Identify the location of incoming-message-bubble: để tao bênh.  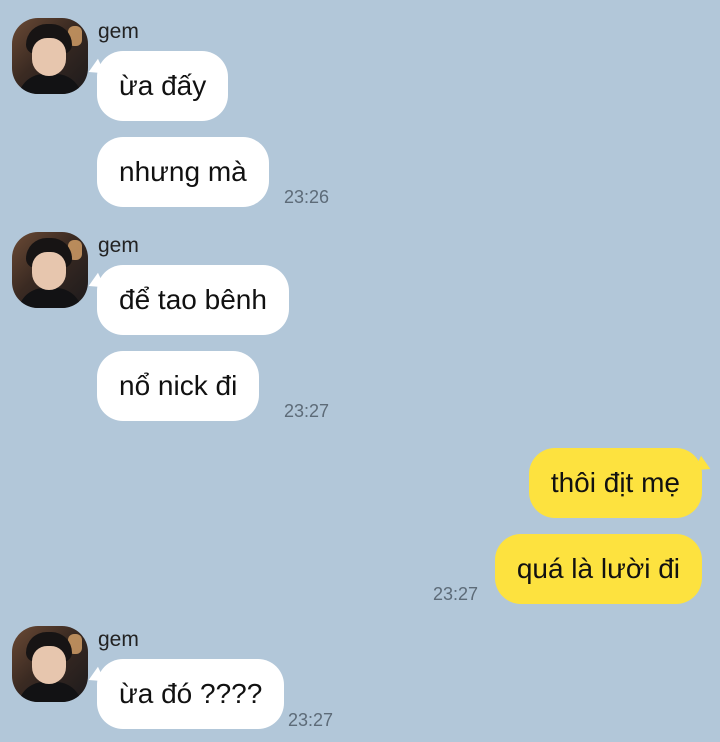
(193, 300).